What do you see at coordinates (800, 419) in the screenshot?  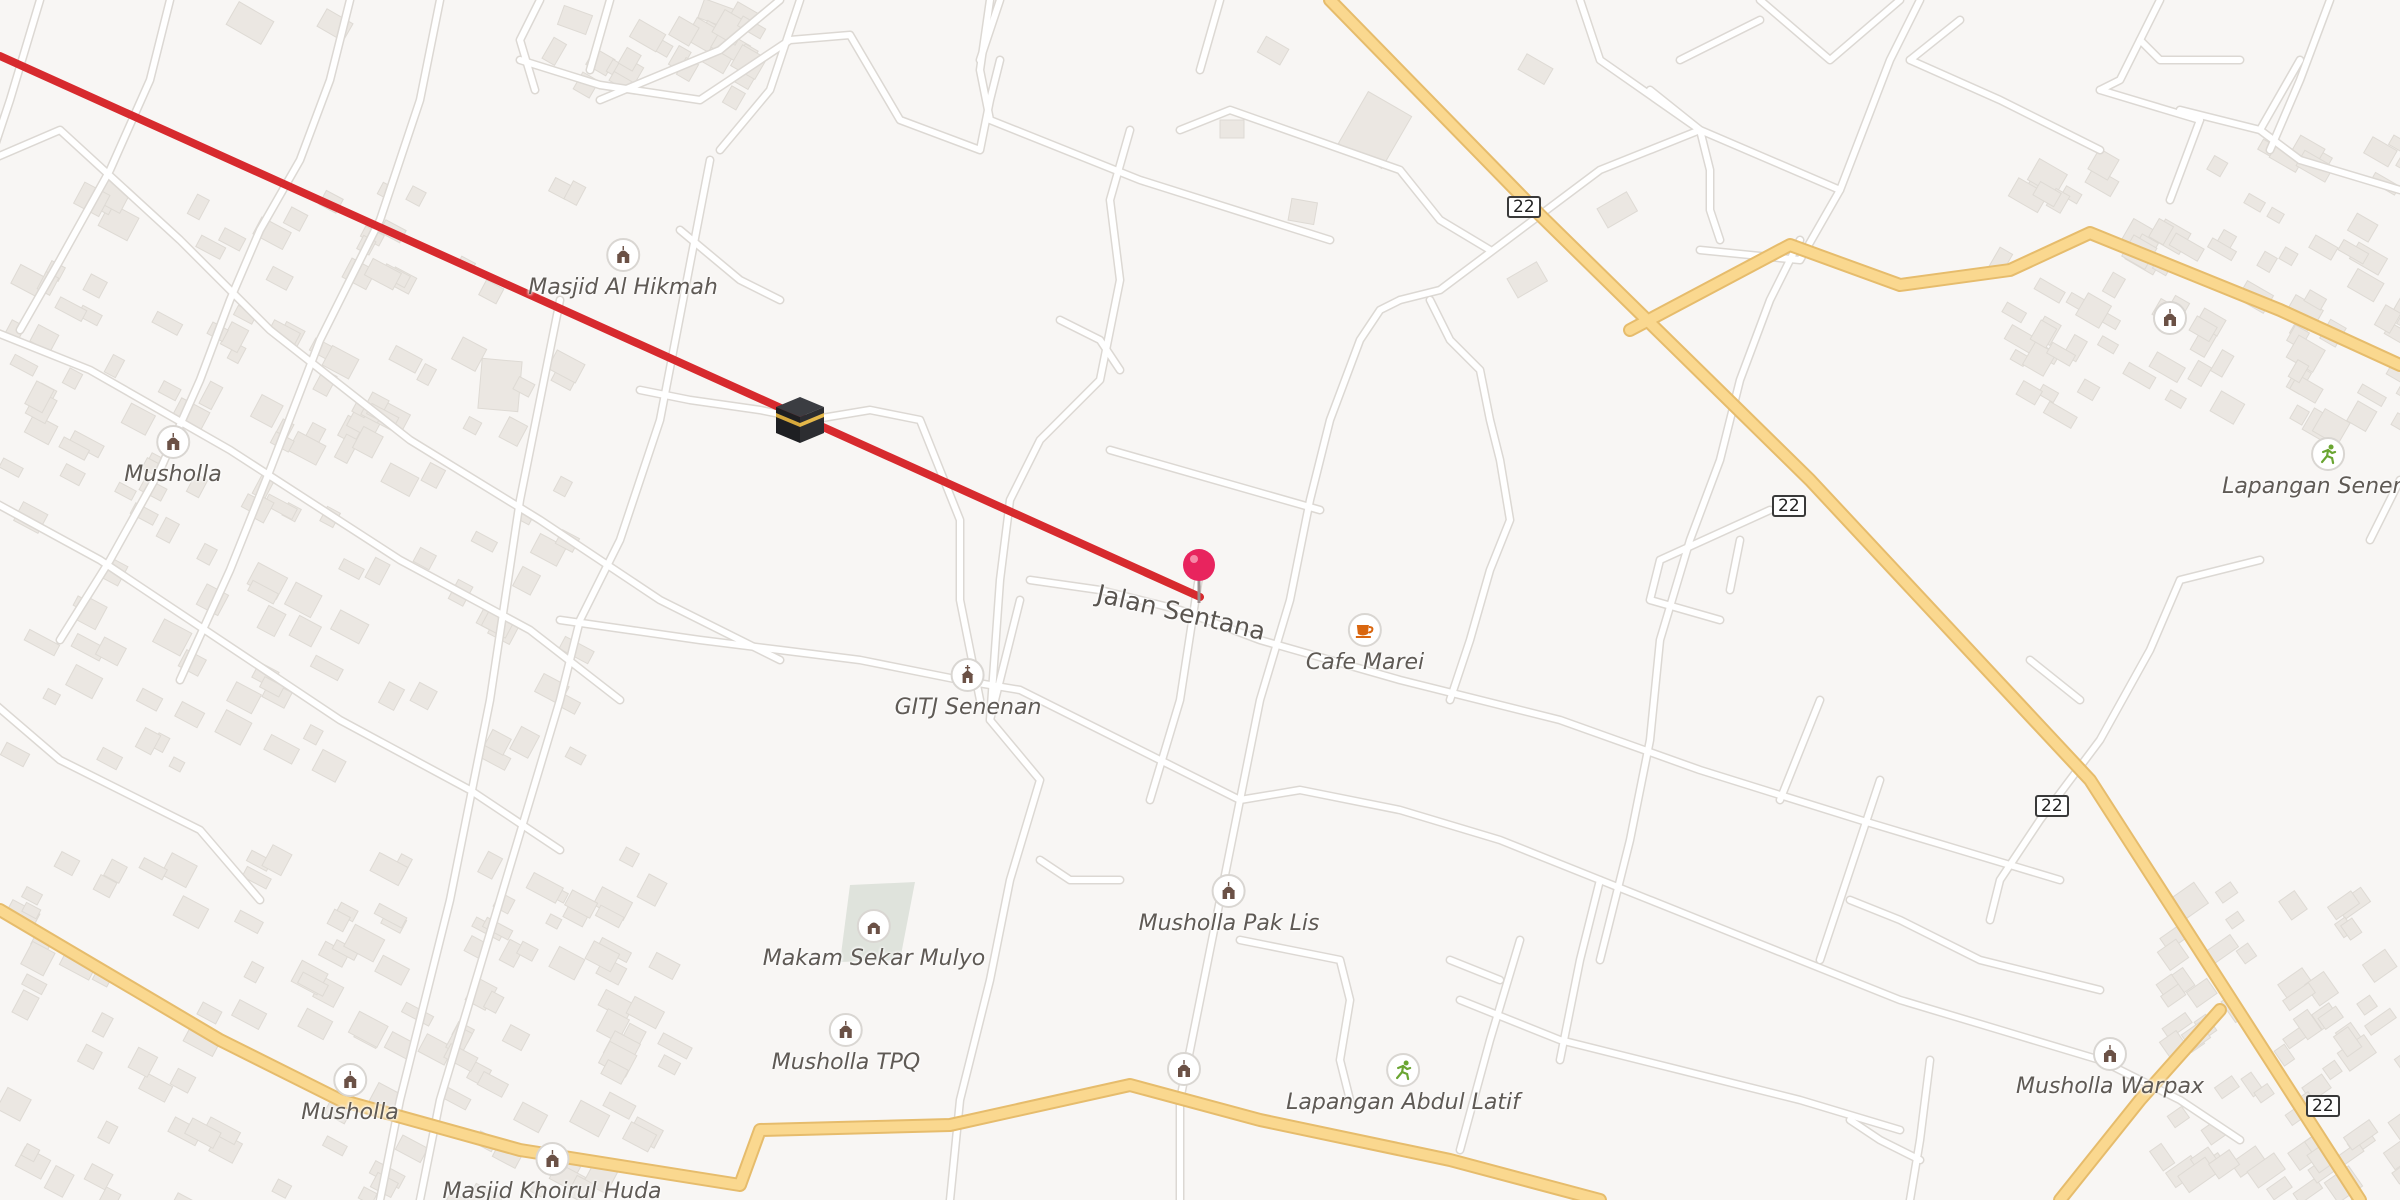 I see `kaaba-icon` at bounding box center [800, 419].